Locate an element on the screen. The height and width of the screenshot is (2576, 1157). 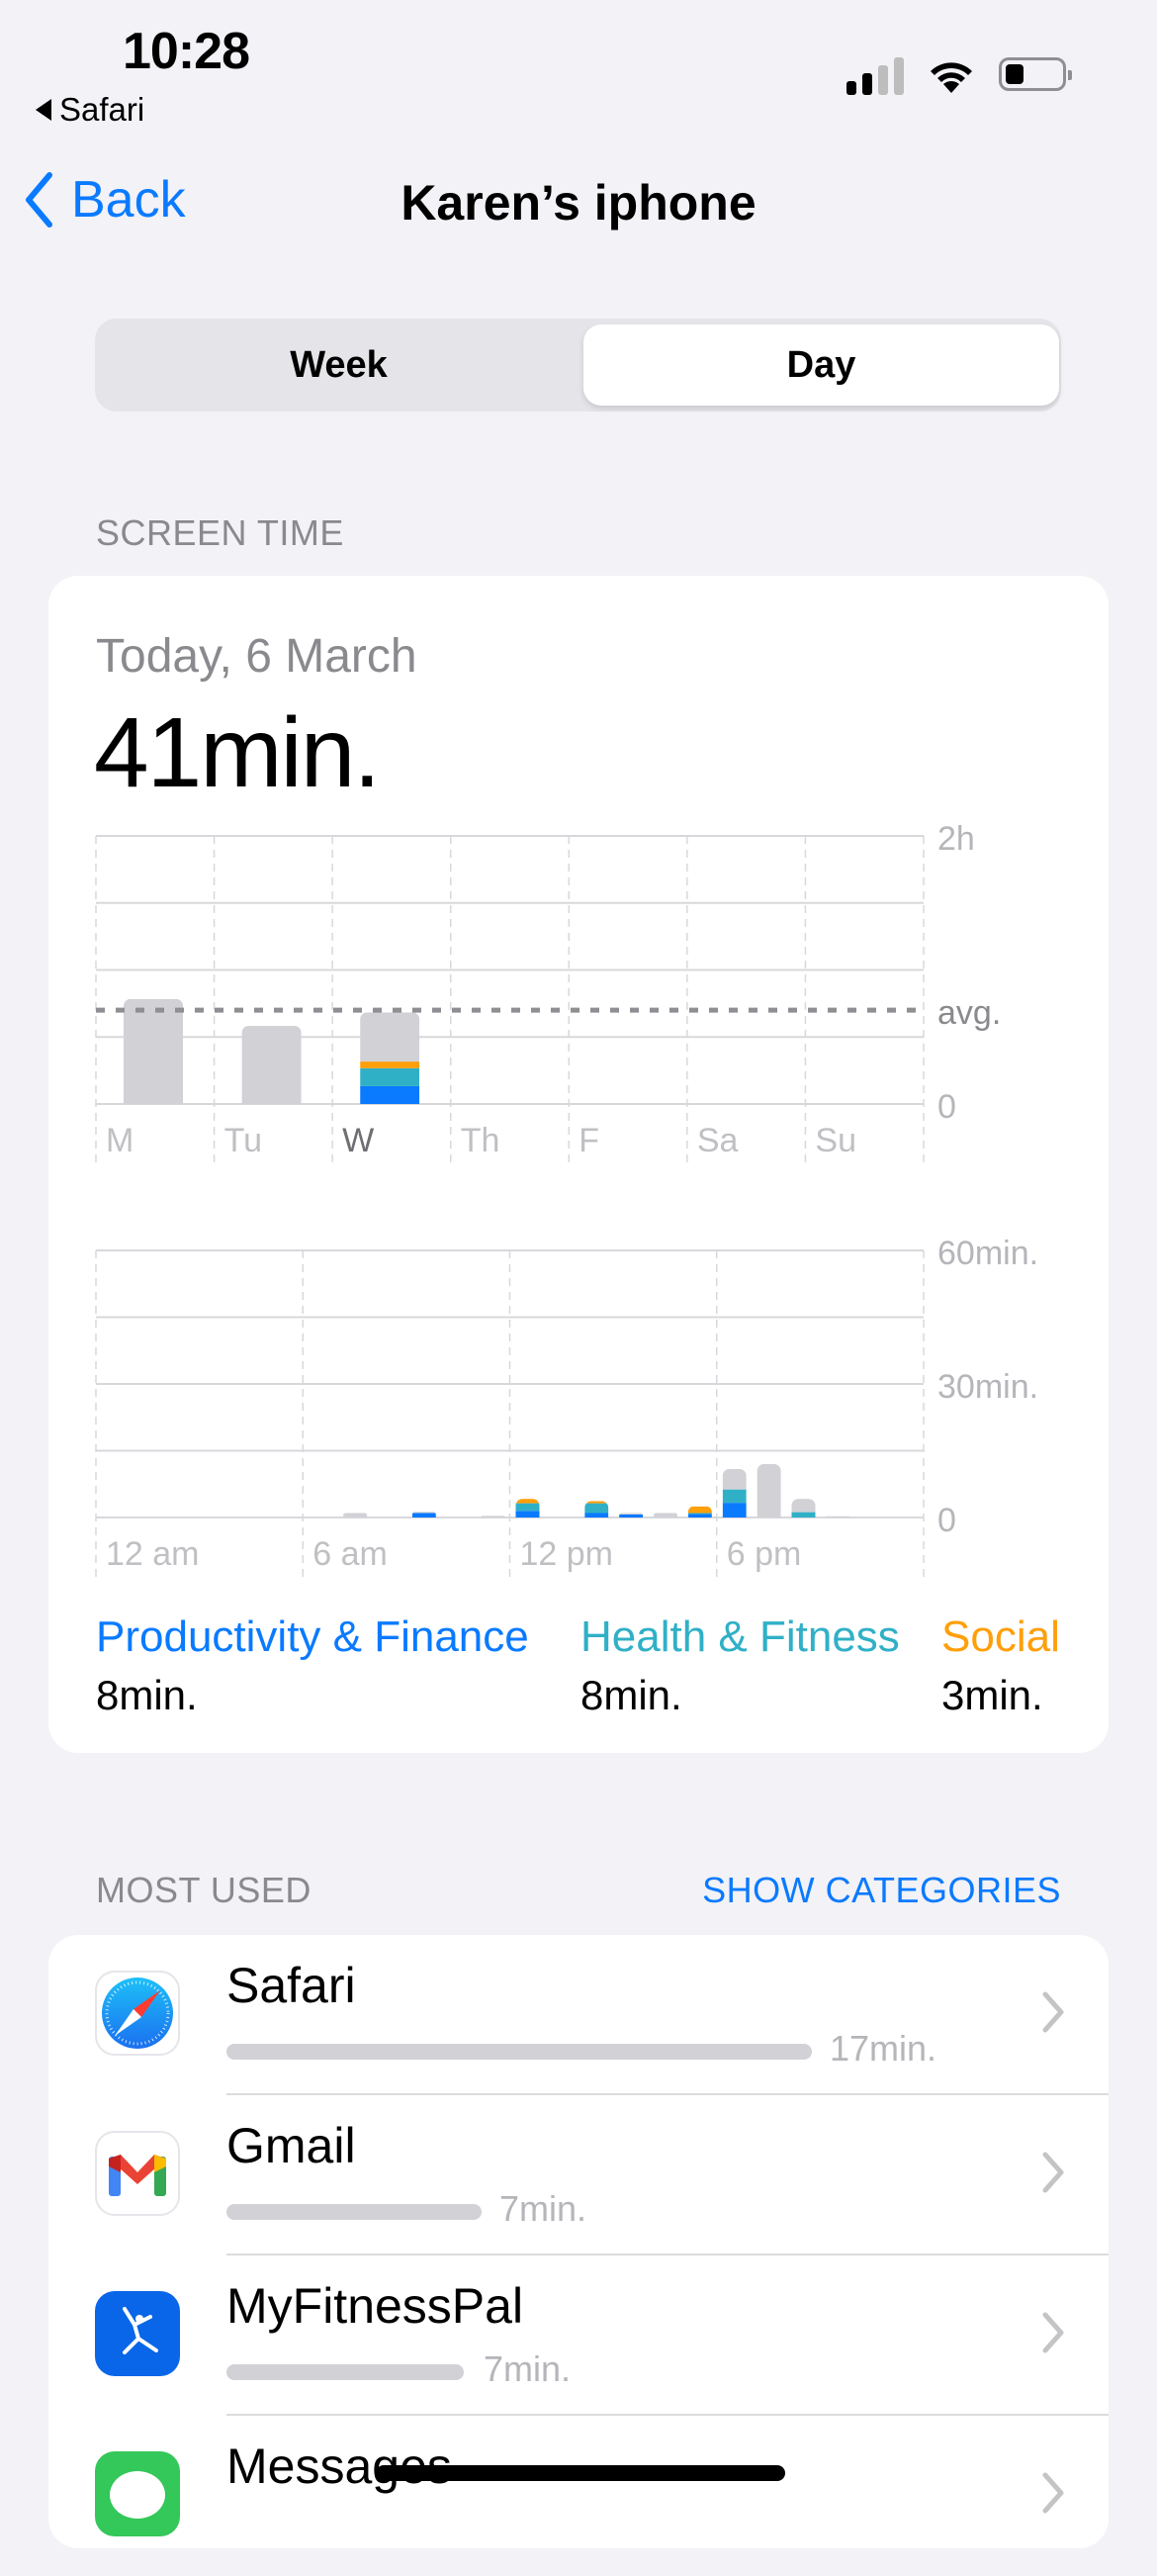
back-label: Back is located at coordinates (128, 200).